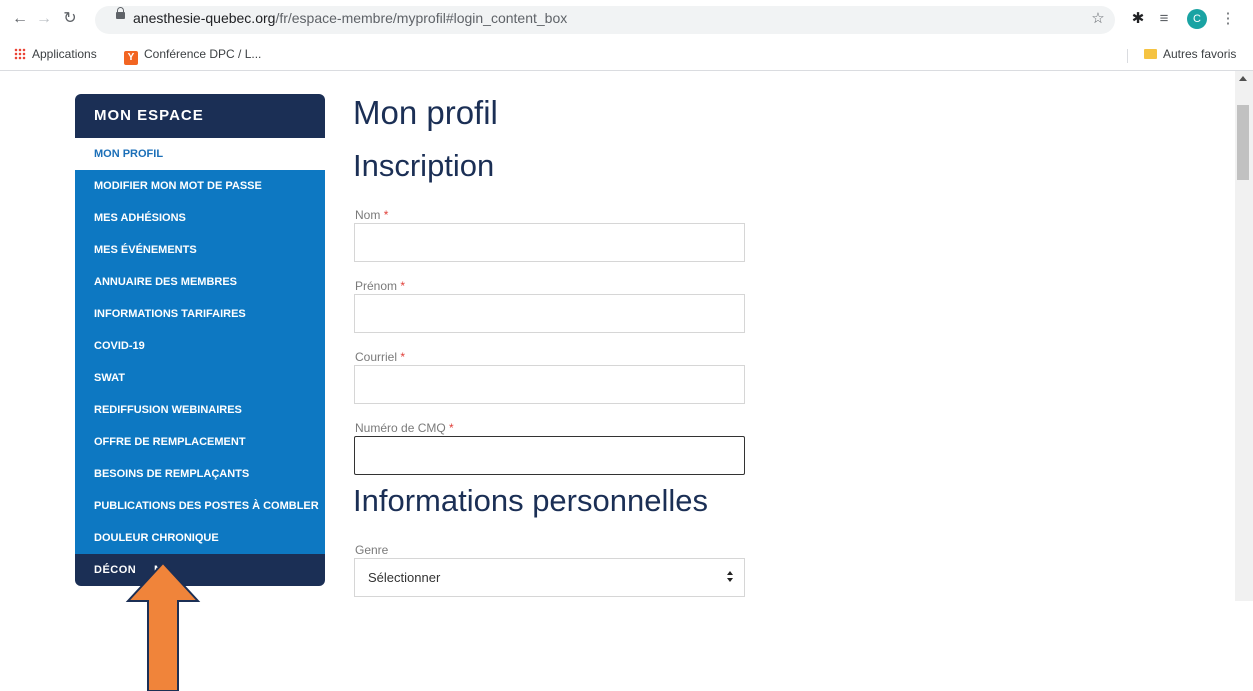 This screenshot has width=1253, height=691. What do you see at coordinates (368, 215) in the screenshot?
I see `label-text: Nom` at bounding box center [368, 215].